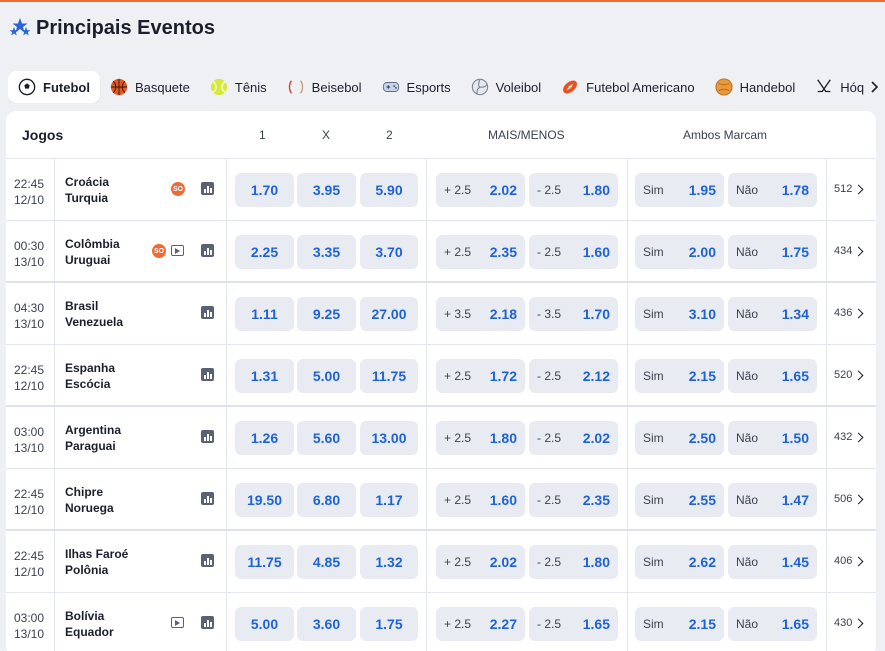  I want to click on odd-away-button: 1.32, so click(389, 562).